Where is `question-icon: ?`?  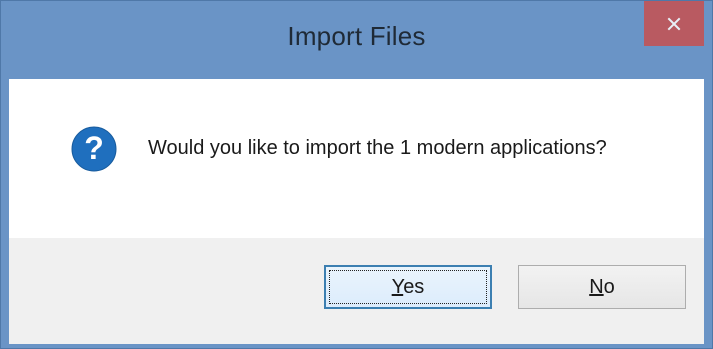 question-icon: ? is located at coordinates (94, 149).